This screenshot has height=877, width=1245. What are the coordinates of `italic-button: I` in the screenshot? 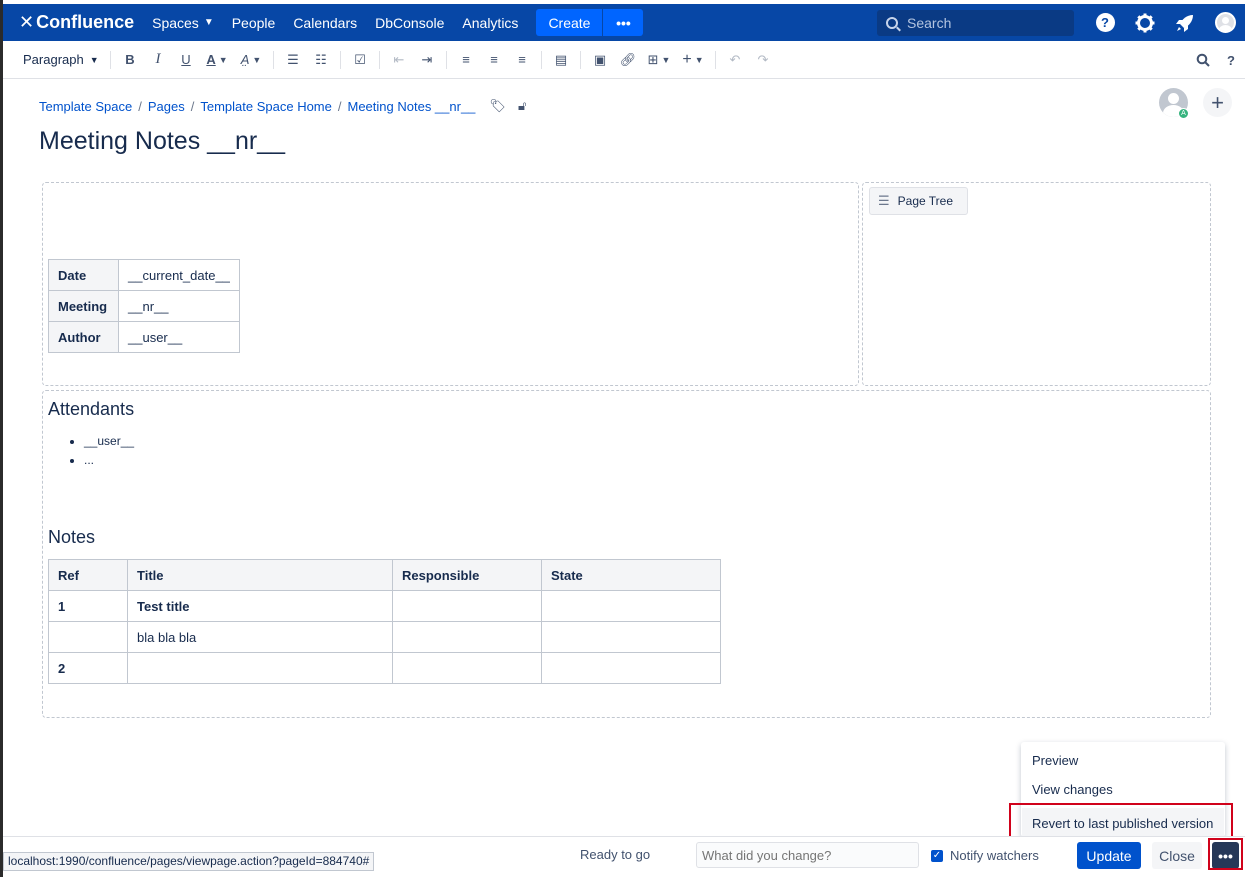 It's located at (158, 60).